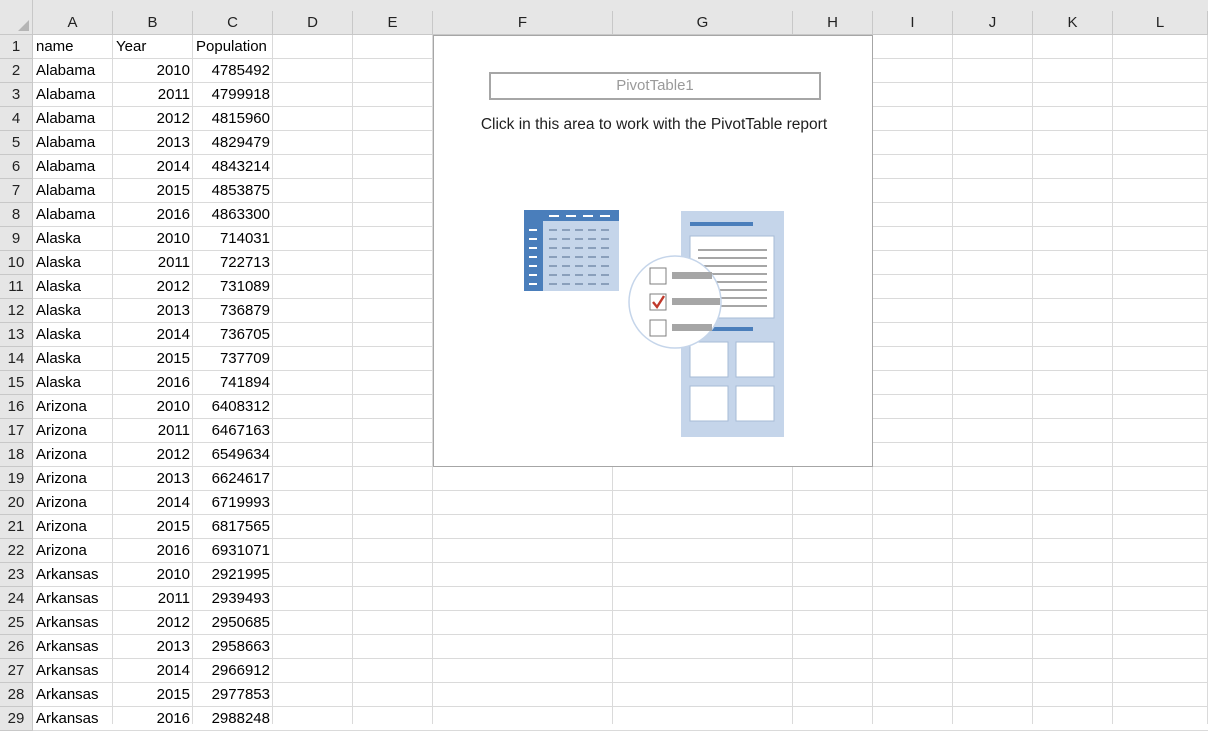  What do you see at coordinates (233, 167) in the screenshot?
I see `cell-population: 4843214` at bounding box center [233, 167].